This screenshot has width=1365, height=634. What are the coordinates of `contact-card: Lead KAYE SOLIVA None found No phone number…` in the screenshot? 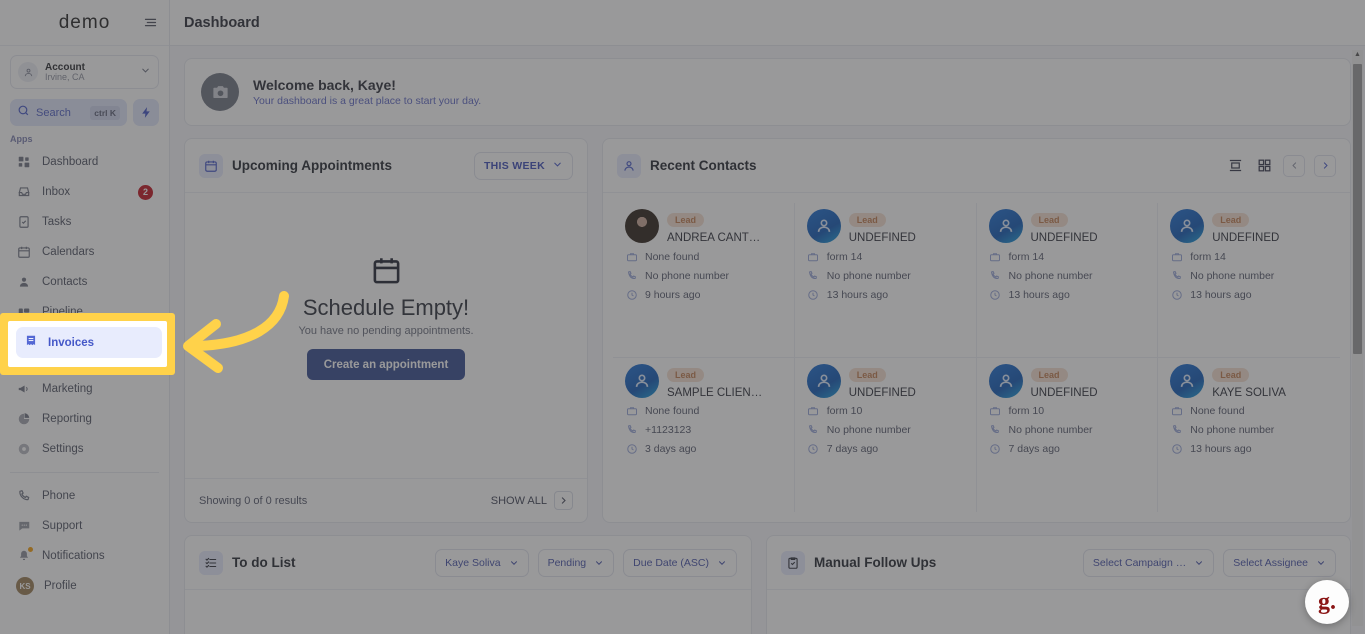 It's located at (1249, 435).